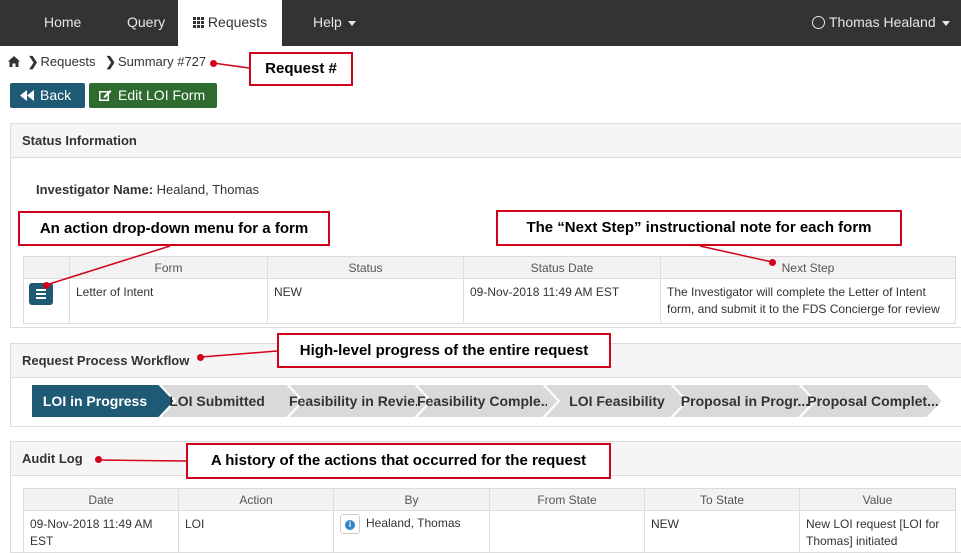 Image resolution: width=961 pixels, height=553 pixels. Describe the element at coordinates (365, 301) in the screenshot. I see `status-status: NEW` at that location.